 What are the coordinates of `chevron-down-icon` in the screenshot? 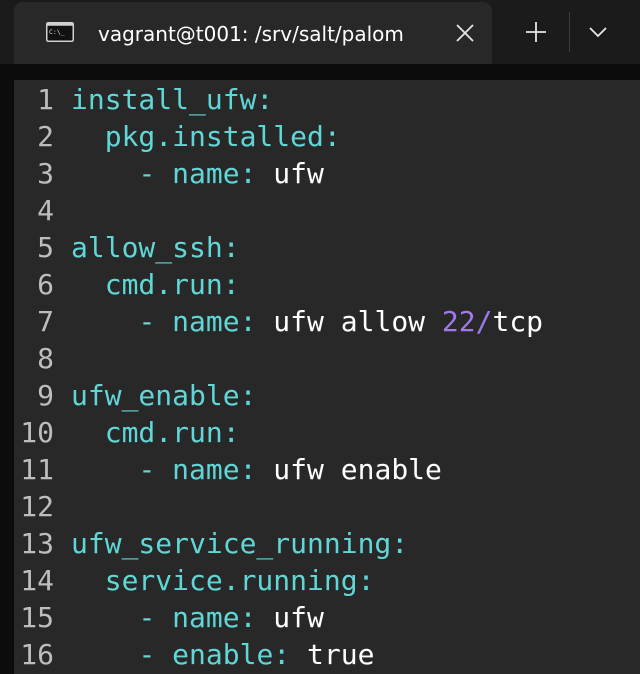 It's located at (598, 32).